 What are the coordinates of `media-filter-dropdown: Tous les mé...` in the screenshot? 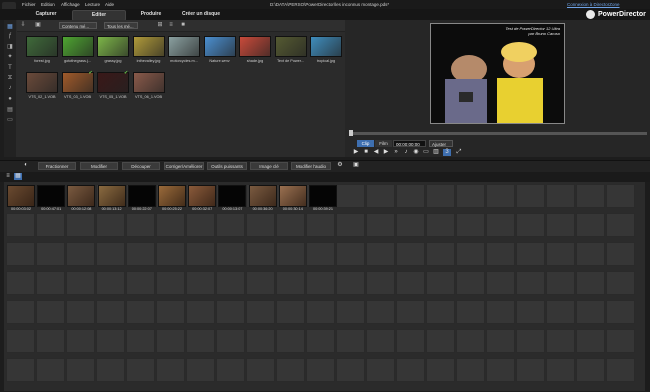 It's located at (121, 25).